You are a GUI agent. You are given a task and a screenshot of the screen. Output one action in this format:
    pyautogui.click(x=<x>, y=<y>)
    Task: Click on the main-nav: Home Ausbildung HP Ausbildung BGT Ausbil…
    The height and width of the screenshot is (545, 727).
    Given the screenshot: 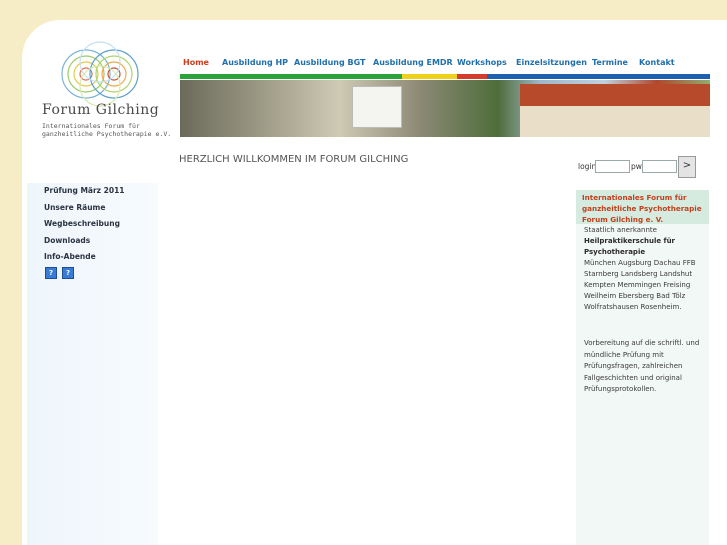 What is the action you would take?
    pyautogui.click(x=445, y=66)
    